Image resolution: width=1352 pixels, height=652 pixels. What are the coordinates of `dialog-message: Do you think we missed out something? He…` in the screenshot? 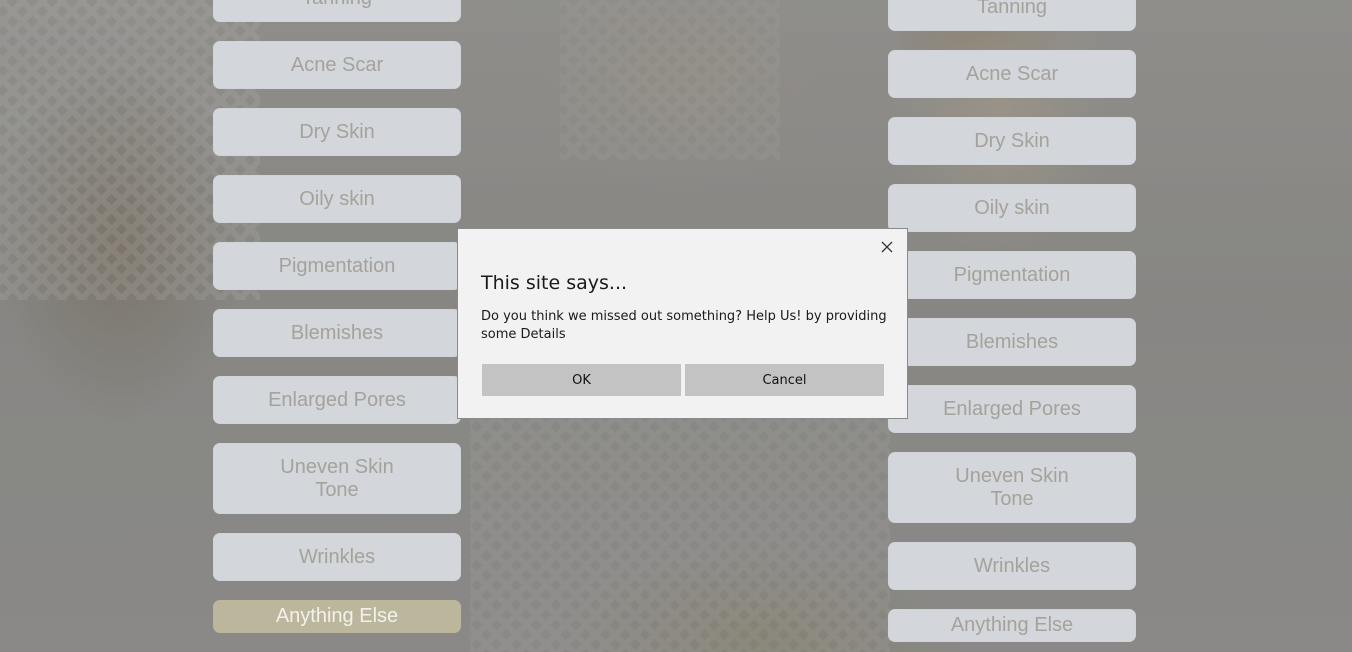 It's located at (684, 325).